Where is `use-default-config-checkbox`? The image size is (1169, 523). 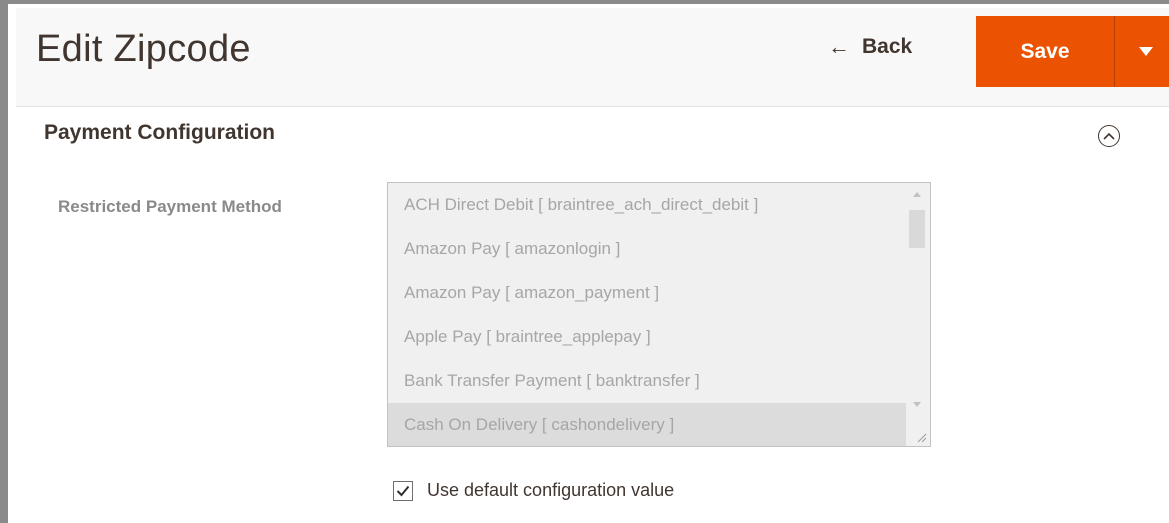
use-default-config-checkbox is located at coordinates (403, 490).